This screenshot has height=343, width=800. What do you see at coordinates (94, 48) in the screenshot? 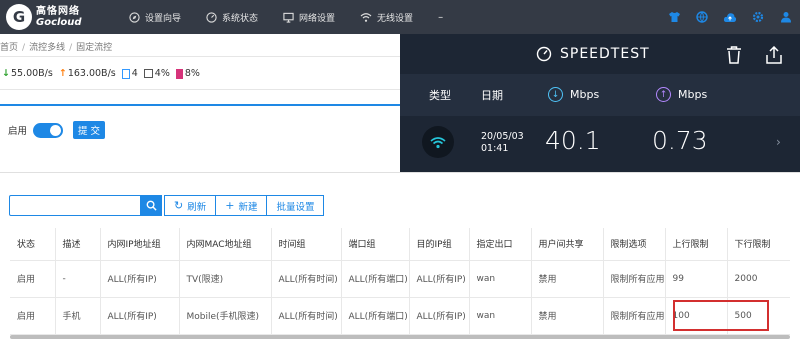
I see `breadcrumb-current: 固定流控` at bounding box center [94, 48].